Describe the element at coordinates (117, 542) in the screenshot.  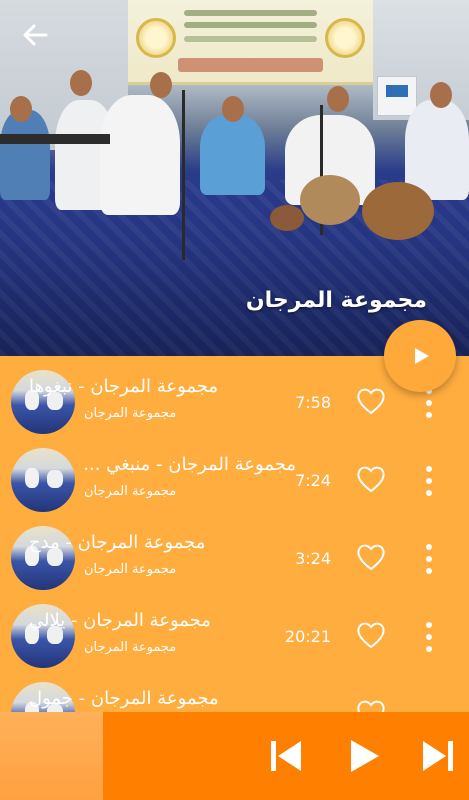
I see `track-title: مجموعة المرجان - مدح` at that location.